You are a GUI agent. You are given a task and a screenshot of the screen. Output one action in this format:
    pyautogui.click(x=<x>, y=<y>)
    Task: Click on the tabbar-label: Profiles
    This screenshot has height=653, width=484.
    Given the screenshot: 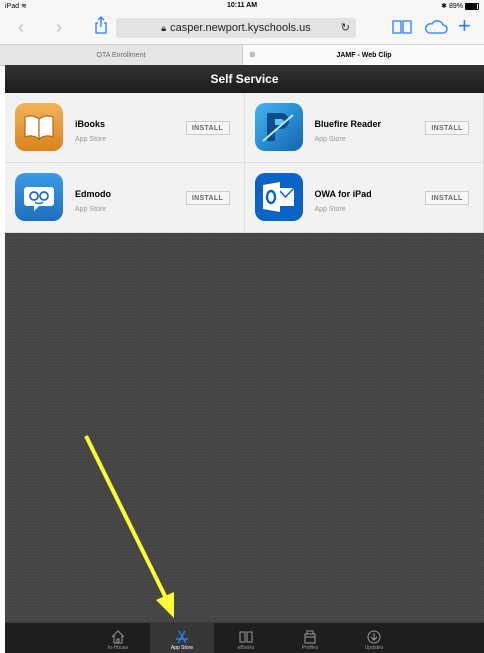 What is the action you would take?
    pyautogui.click(x=310, y=648)
    